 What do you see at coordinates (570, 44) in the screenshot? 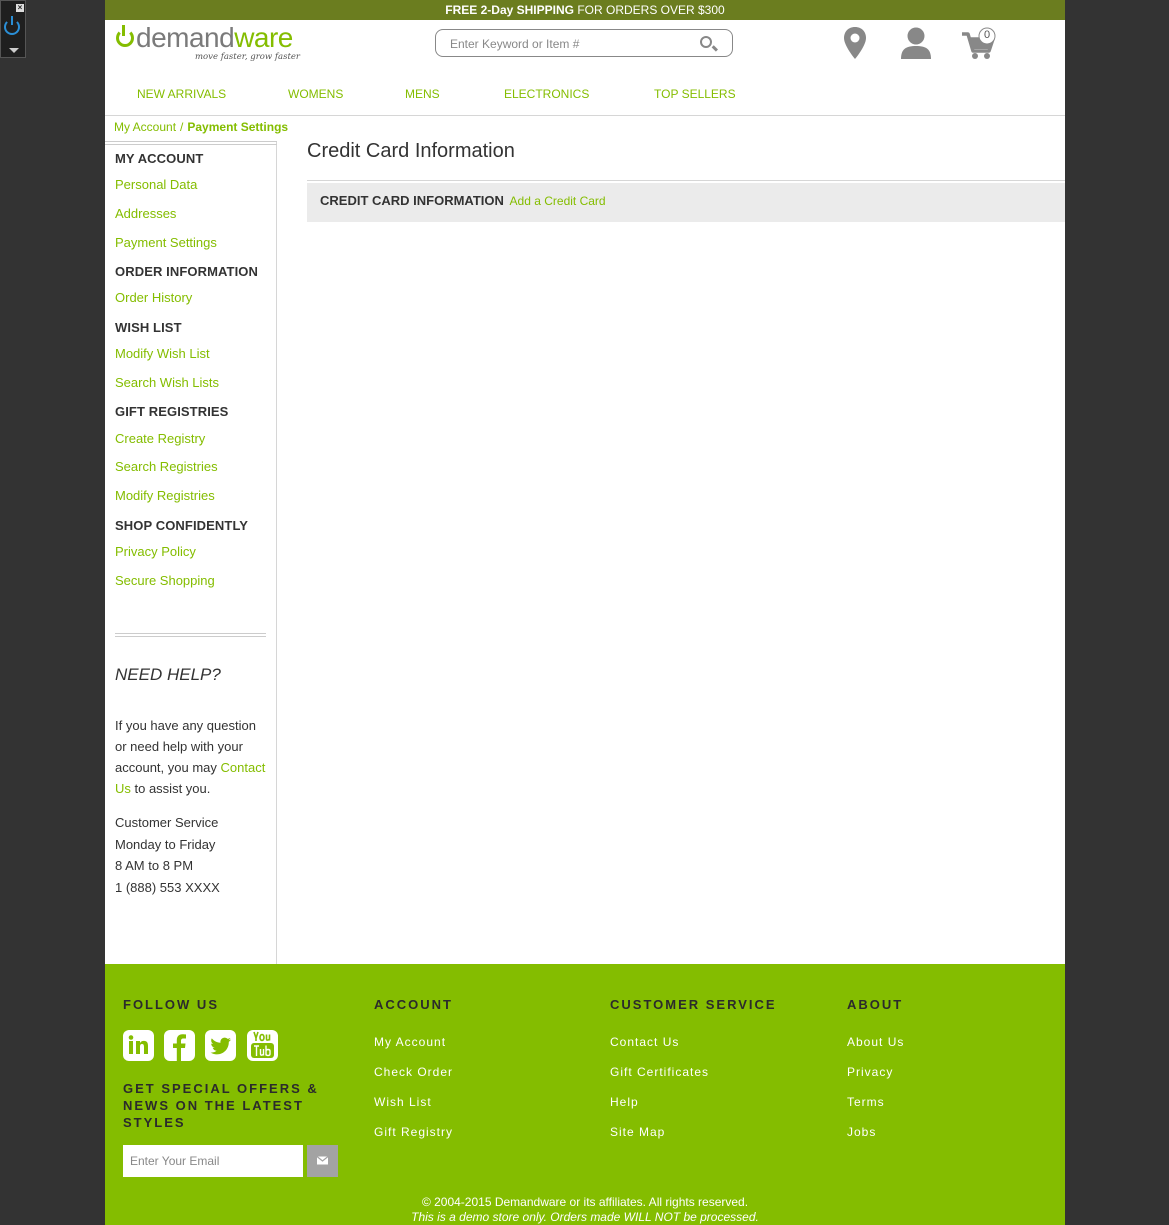
I see `search-input` at bounding box center [570, 44].